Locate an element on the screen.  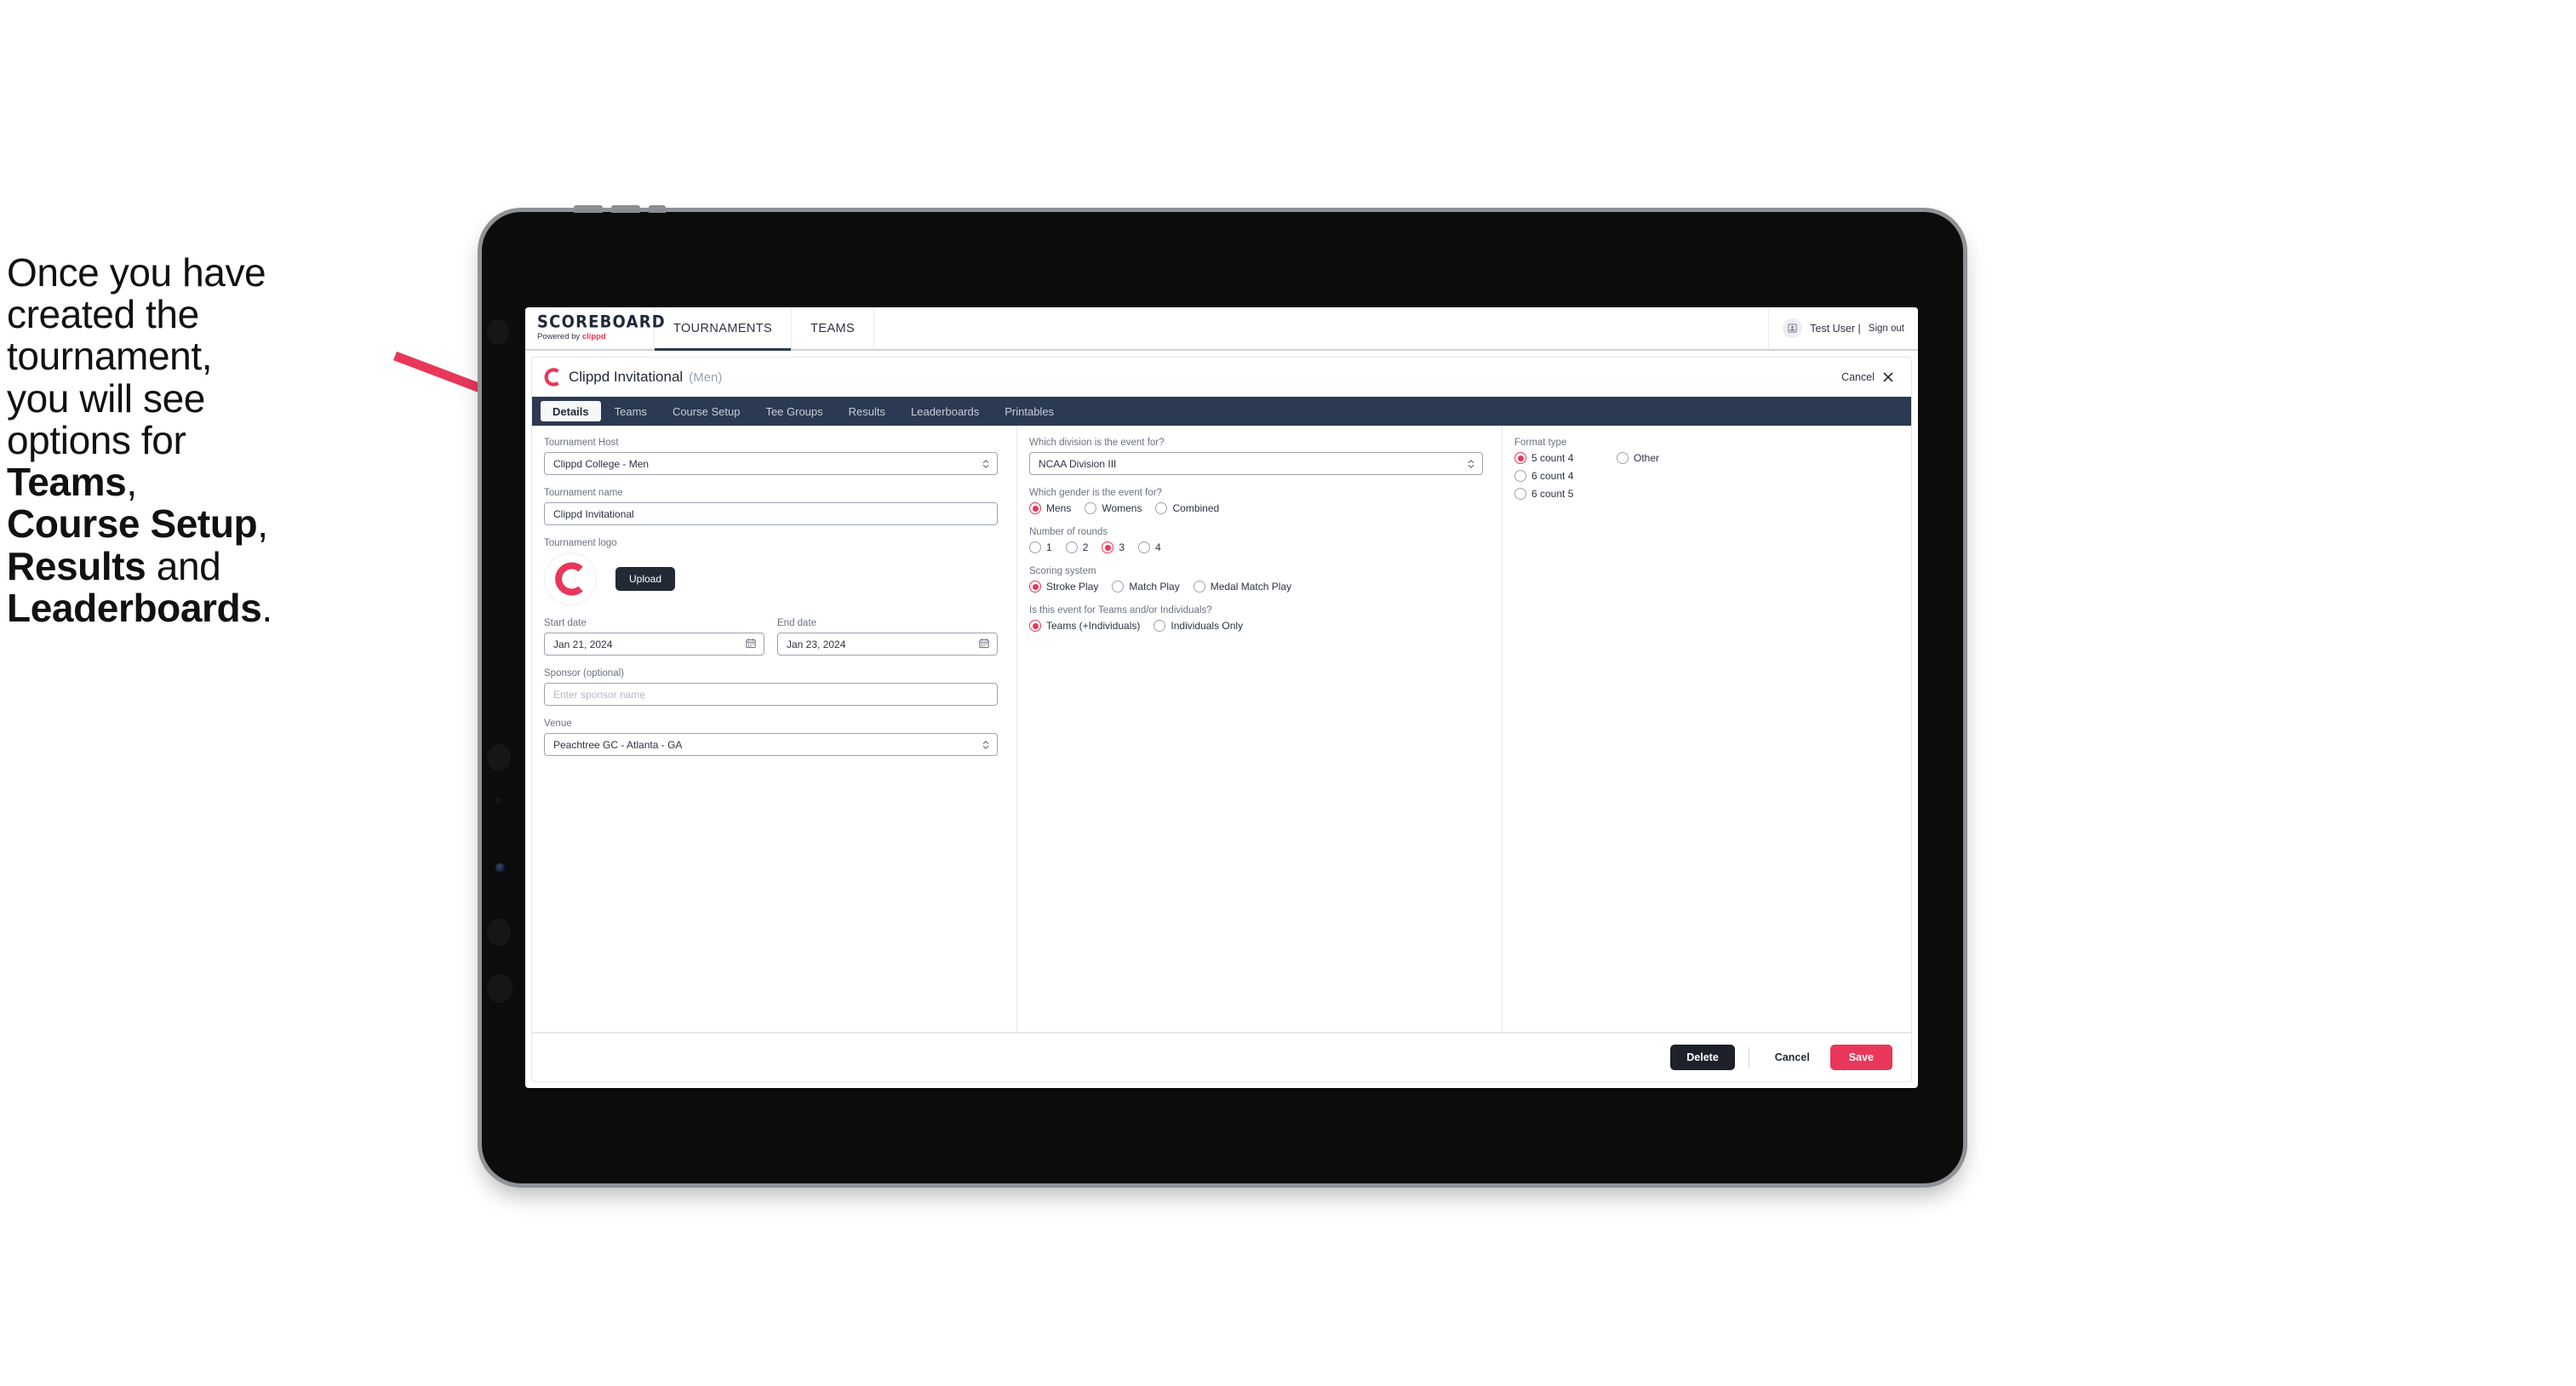
radio-scoring-match-play-label: Match Play is located at coordinates (1154, 587).